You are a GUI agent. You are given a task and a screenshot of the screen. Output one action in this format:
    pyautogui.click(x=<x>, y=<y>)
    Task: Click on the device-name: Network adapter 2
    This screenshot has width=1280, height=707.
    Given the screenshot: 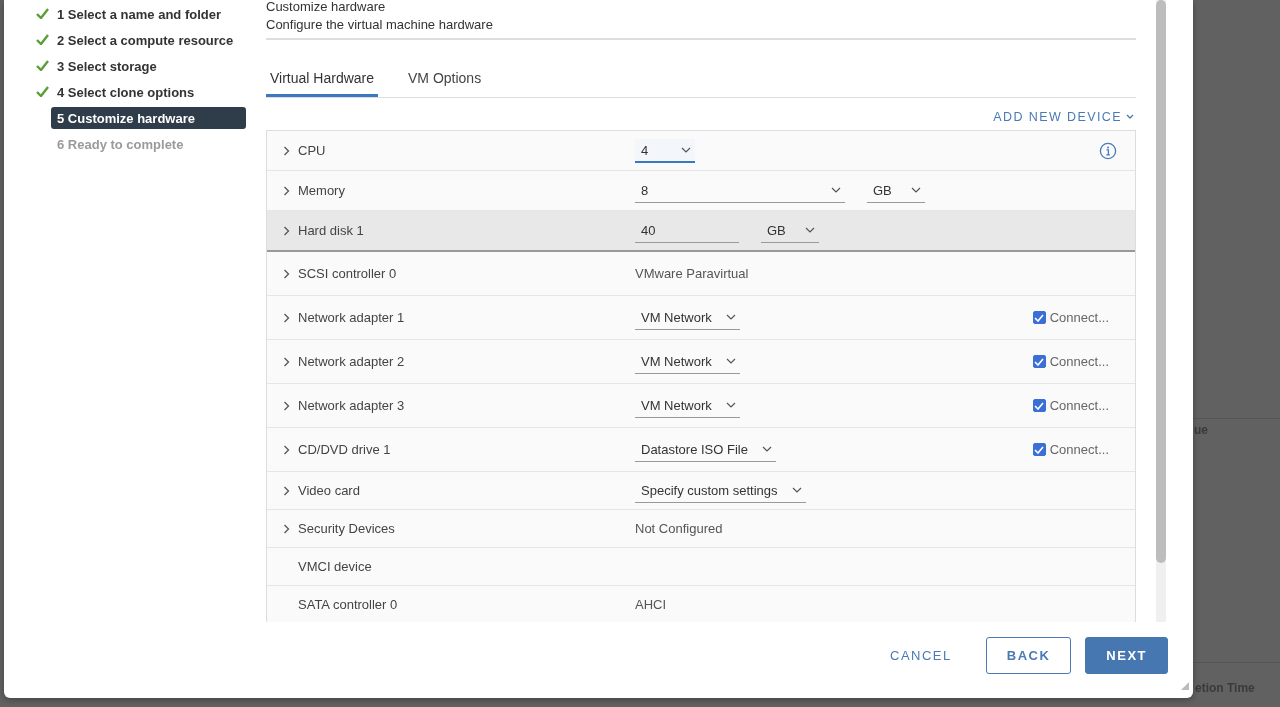 What is the action you would take?
    pyautogui.click(x=351, y=361)
    